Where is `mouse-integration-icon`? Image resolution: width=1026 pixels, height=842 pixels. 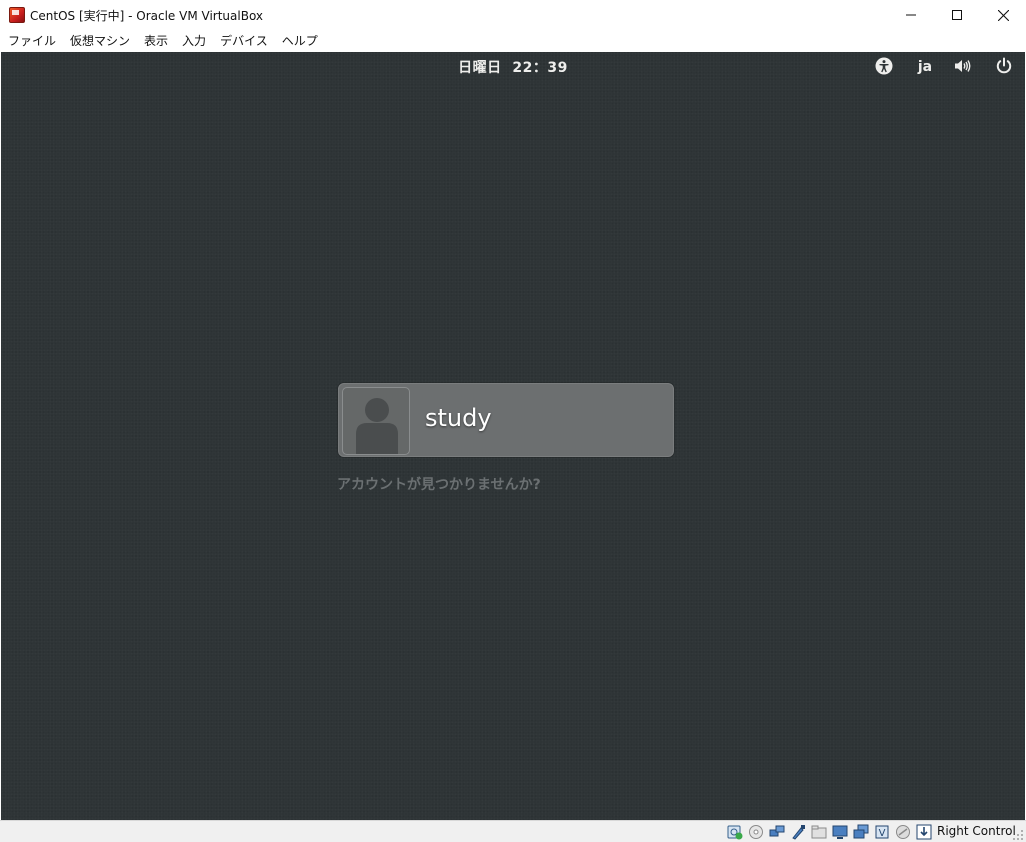 mouse-integration-icon is located at coordinates (903, 832).